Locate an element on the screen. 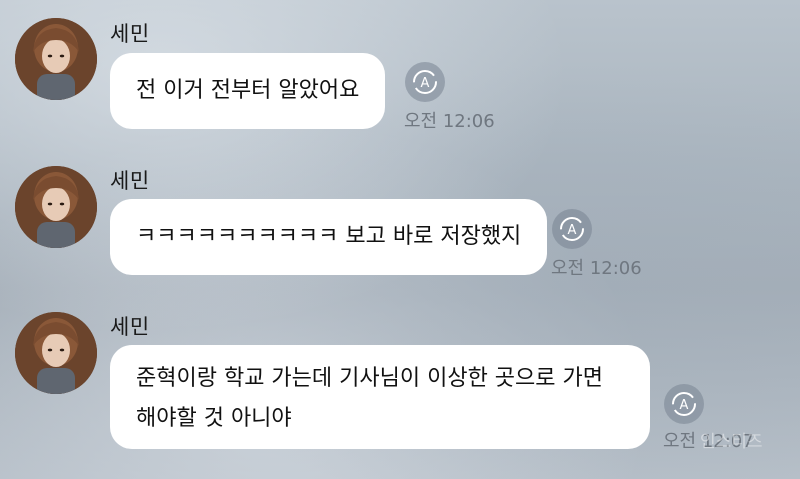 The width and height of the screenshot is (800, 479). message-bubble: 준혁이랑 학교 가는데 기사님이 이상한 곳으로 가면 해야할 것 아니야 is located at coordinates (380, 397).